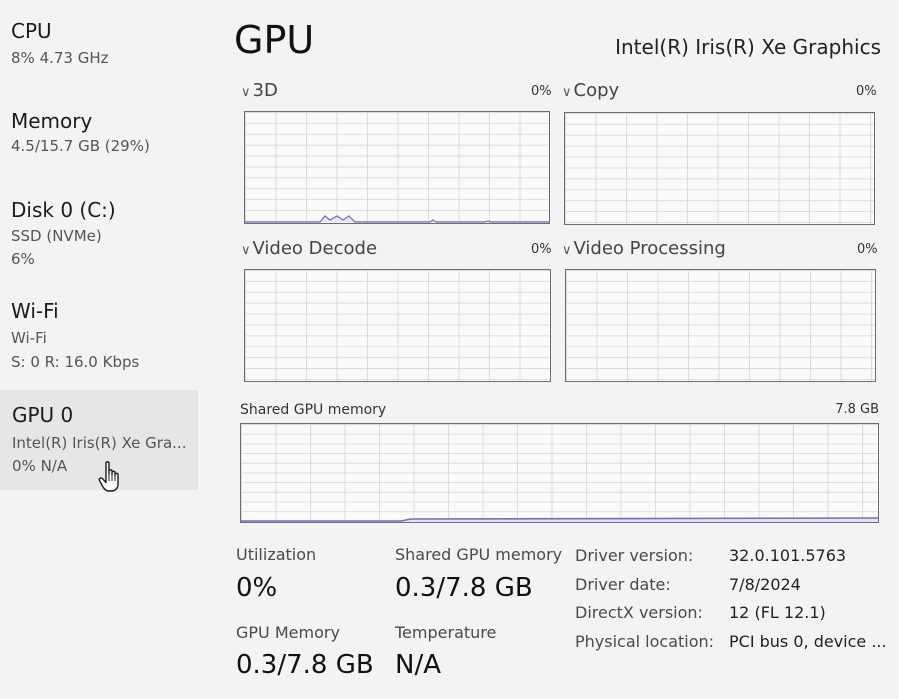 The image size is (899, 699). I want to click on shared-memory-value: 0.3/7.8 GB, so click(464, 588).